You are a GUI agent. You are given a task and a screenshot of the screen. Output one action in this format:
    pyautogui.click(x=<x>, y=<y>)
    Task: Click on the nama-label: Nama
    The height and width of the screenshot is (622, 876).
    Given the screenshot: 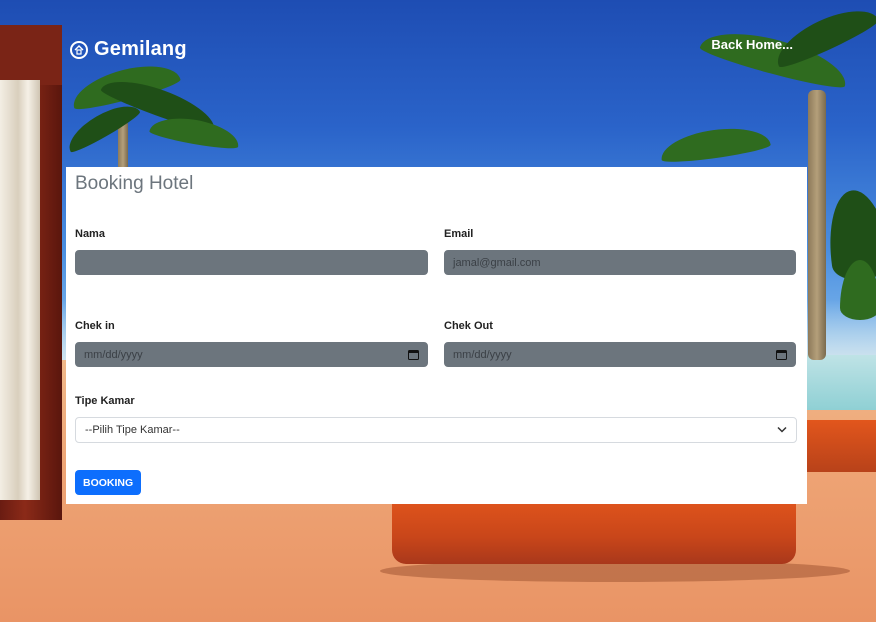 What is the action you would take?
    pyautogui.click(x=90, y=234)
    